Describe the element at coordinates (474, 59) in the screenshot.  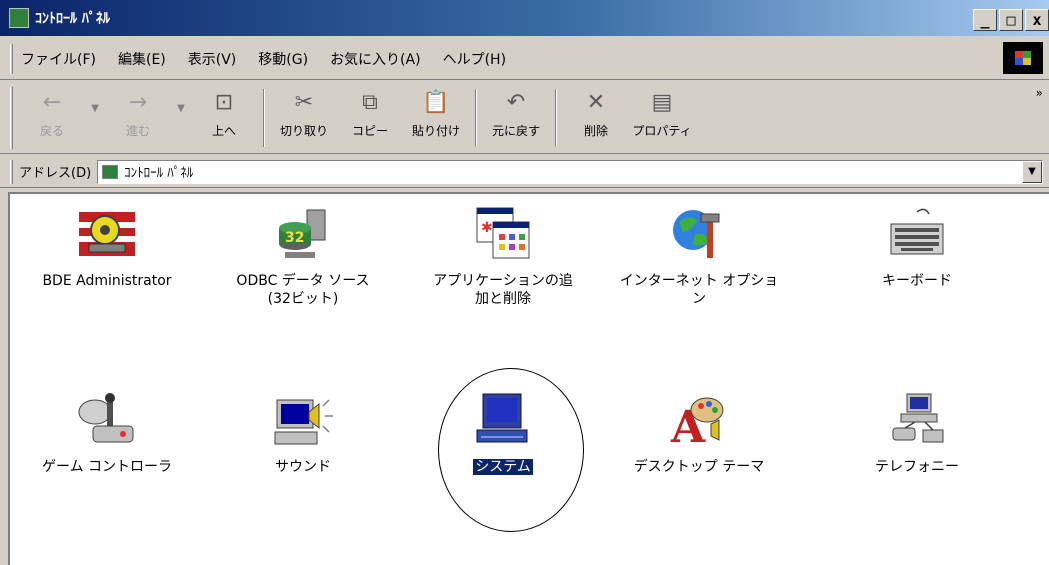
I see `menu-help: ヘルプ(H)` at that location.